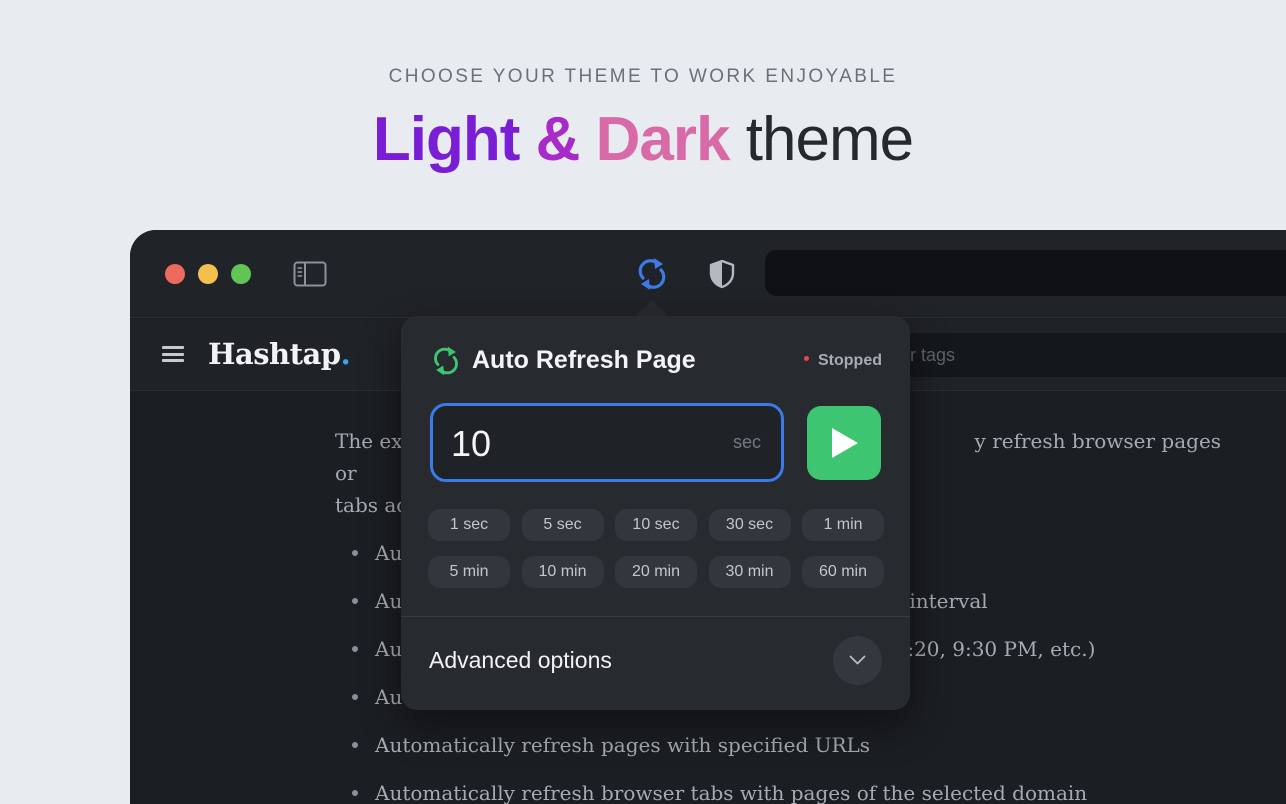 The image size is (1286, 804). What do you see at coordinates (708, 274) in the screenshot?
I see `browser-titlebar` at bounding box center [708, 274].